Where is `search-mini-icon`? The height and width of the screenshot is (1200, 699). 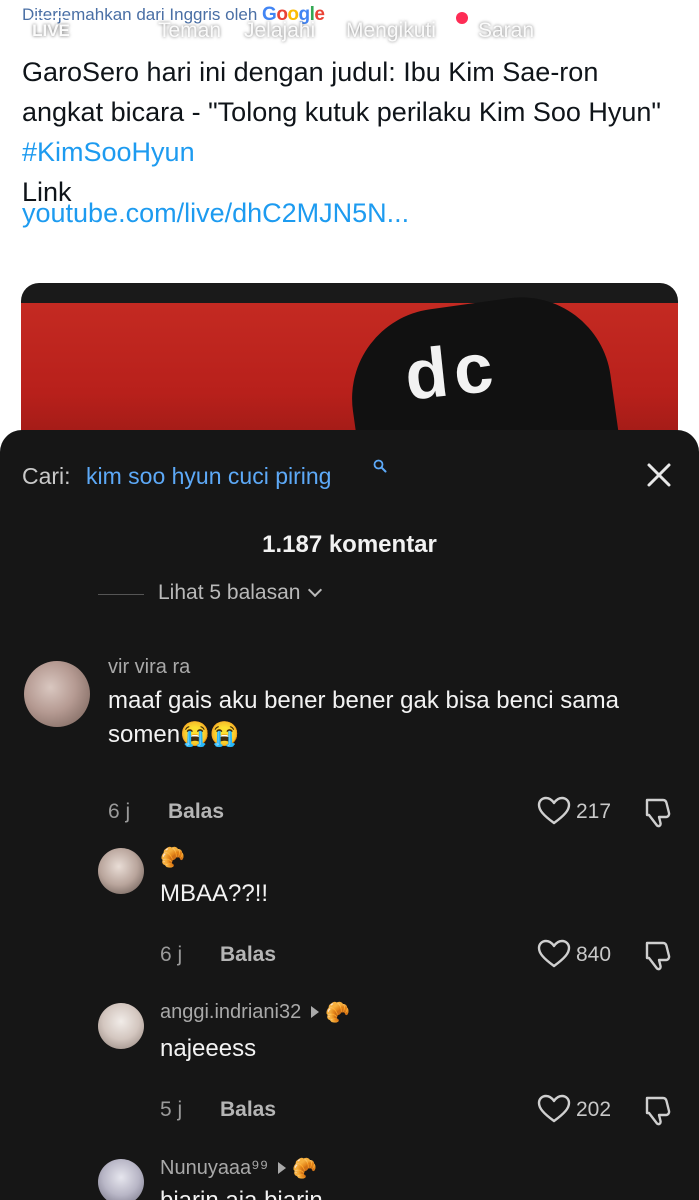
search-mini-icon is located at coordinates (380, 466).